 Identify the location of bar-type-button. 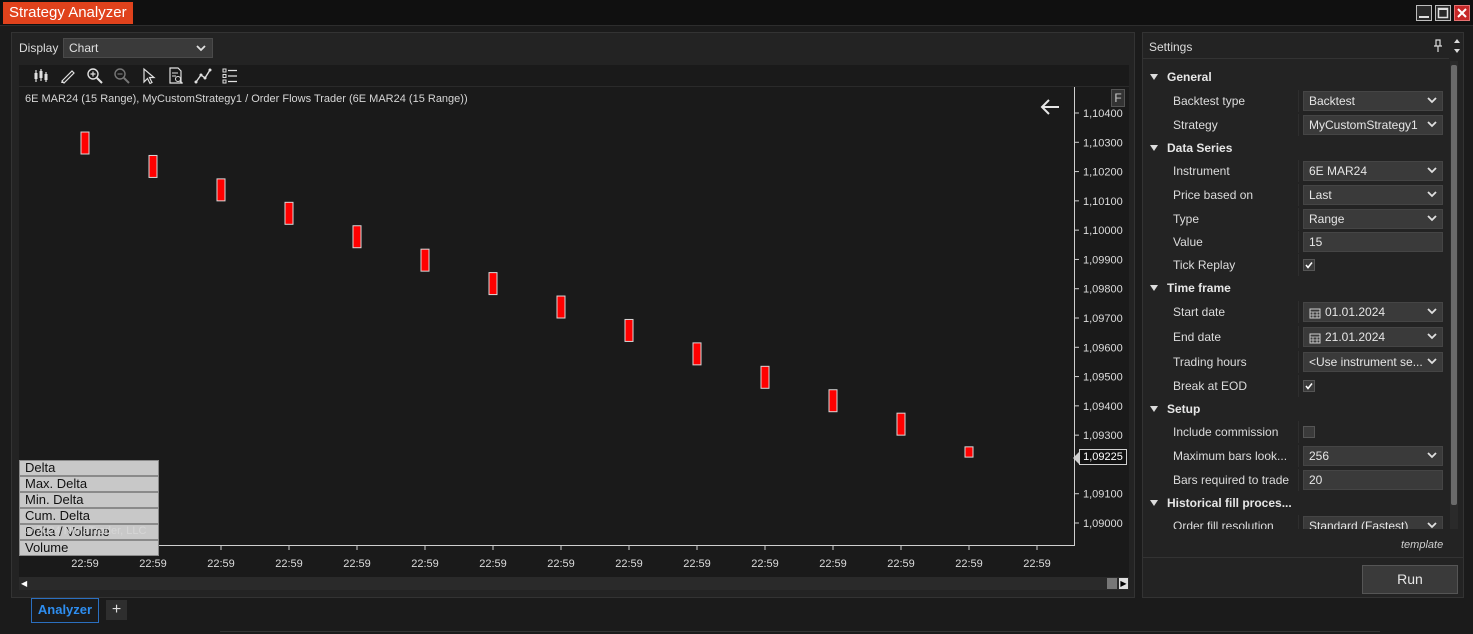
(41, 76).